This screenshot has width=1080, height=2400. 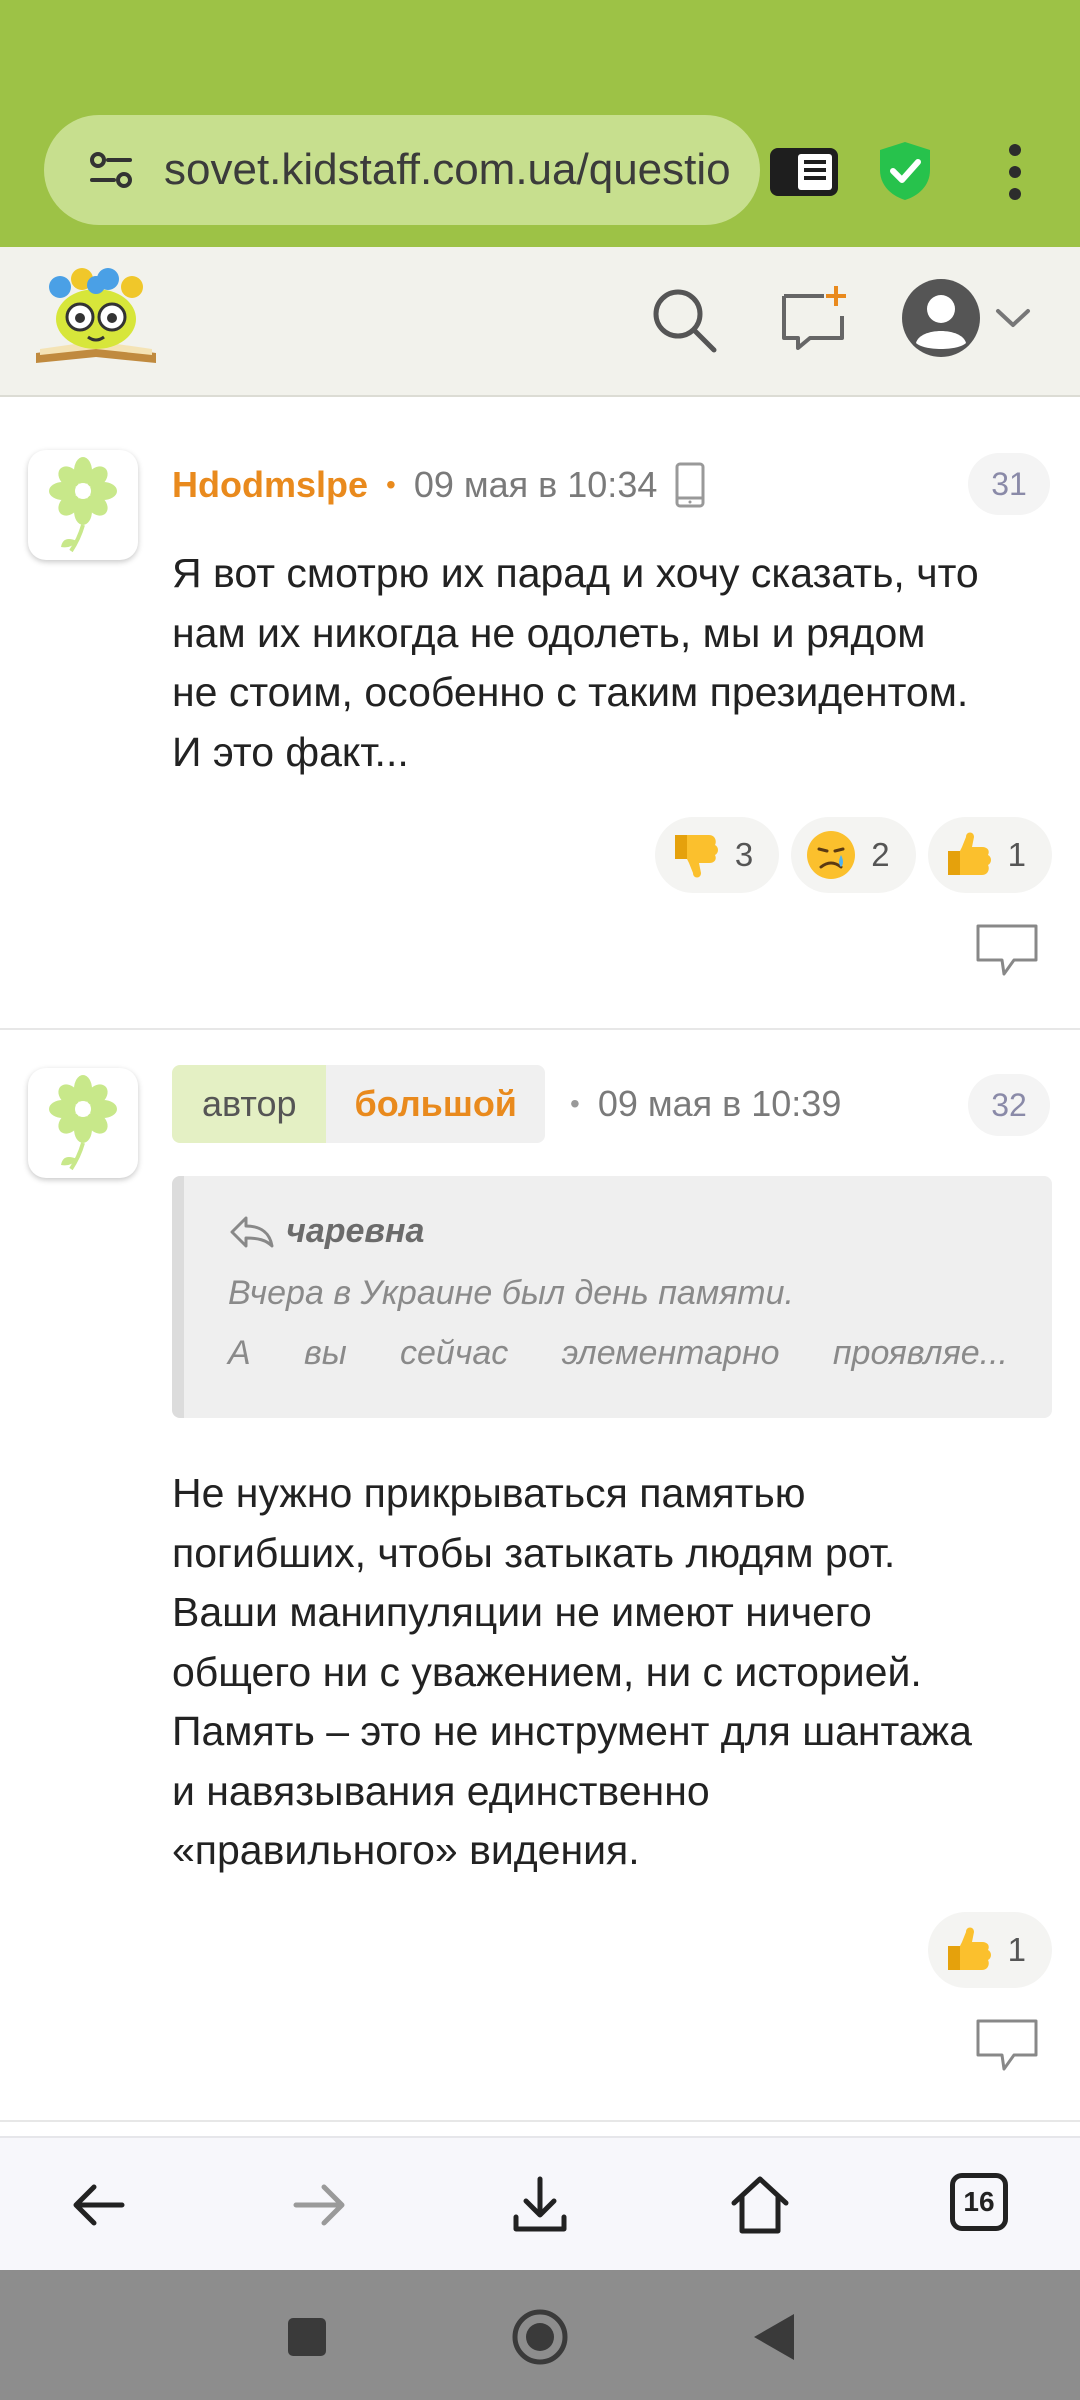 I want to click on comment-date: 09 мая в 10:34, so click(x=535, y=484).